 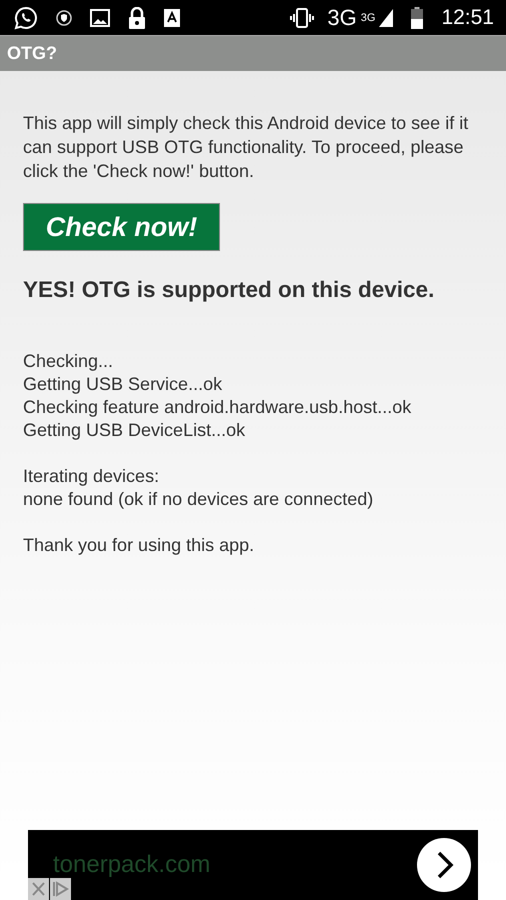 I want to click on image-icon, so click(x=100, y=17).